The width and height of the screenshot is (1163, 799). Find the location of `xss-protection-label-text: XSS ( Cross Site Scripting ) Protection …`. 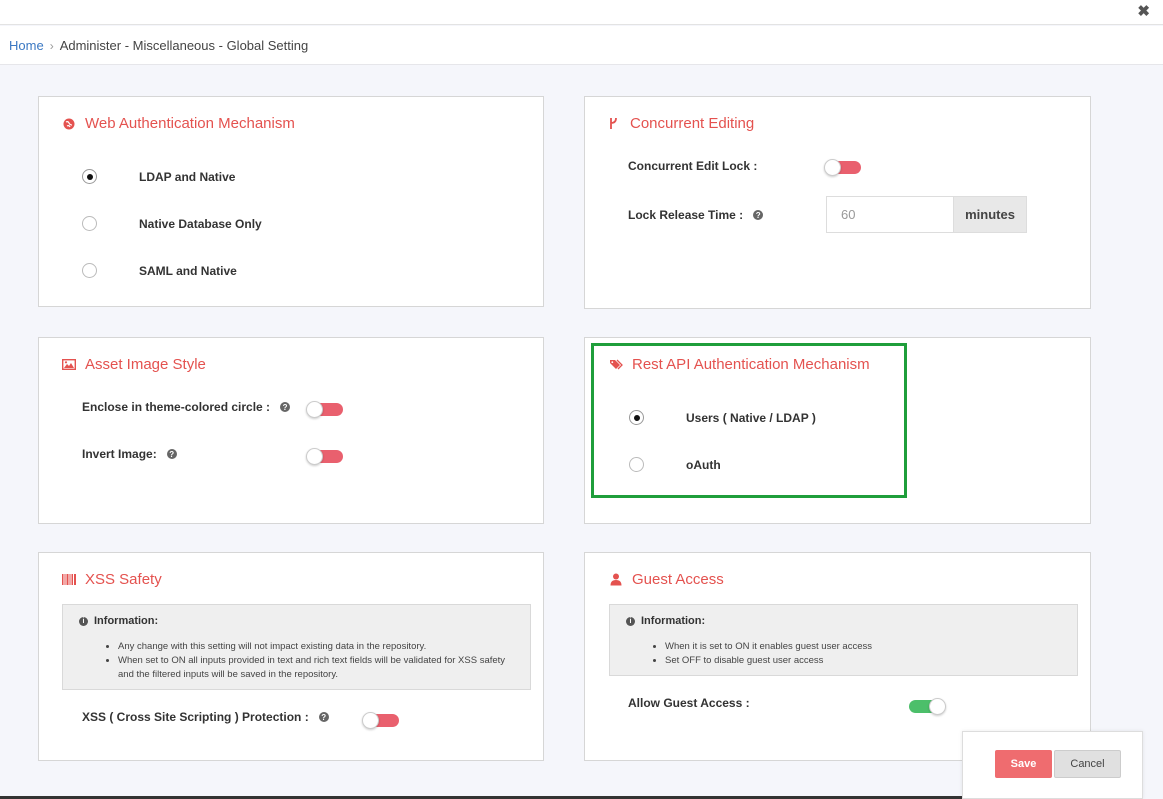

xss-protection-label-text: XSS ( Cross Site Scripting ) Protection … is located at coordinates (195, 717).